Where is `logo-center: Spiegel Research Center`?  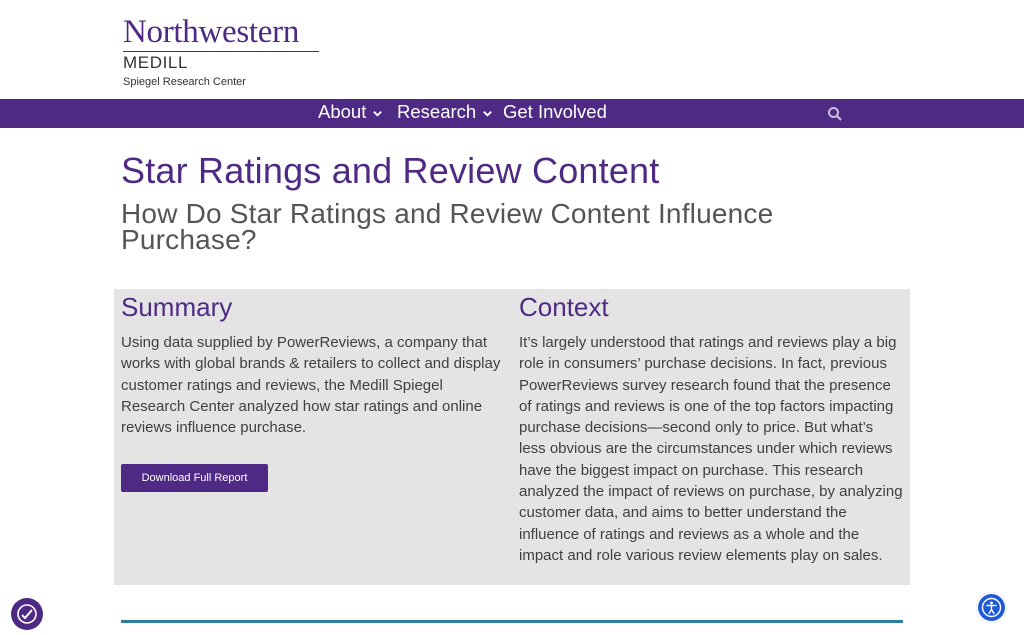 logo-center: Spiegel Research Center is located at coordinates (184, 82).